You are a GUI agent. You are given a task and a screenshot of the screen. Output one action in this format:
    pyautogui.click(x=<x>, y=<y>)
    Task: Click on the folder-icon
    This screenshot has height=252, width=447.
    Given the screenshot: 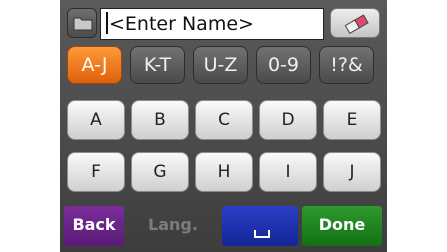 What is the action you would take?
    pyautogui.click(x=83, y=24)
    